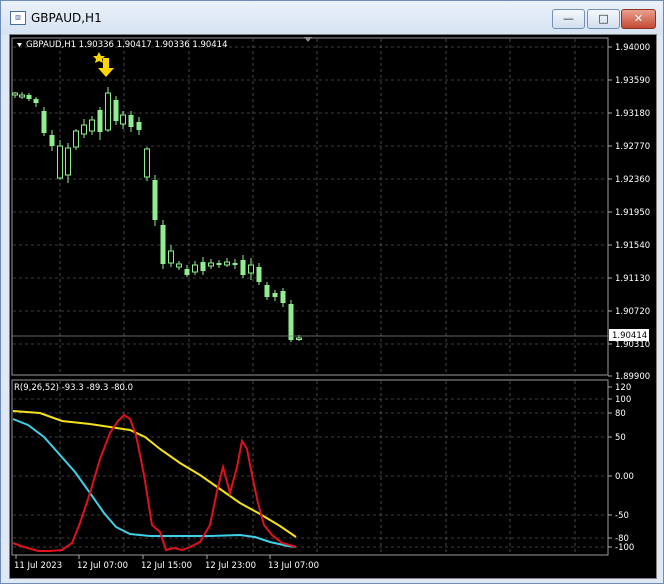  Describe the element at coordinates (624, 548) in the screenshot. I see `indicator-label: -100` at that location.